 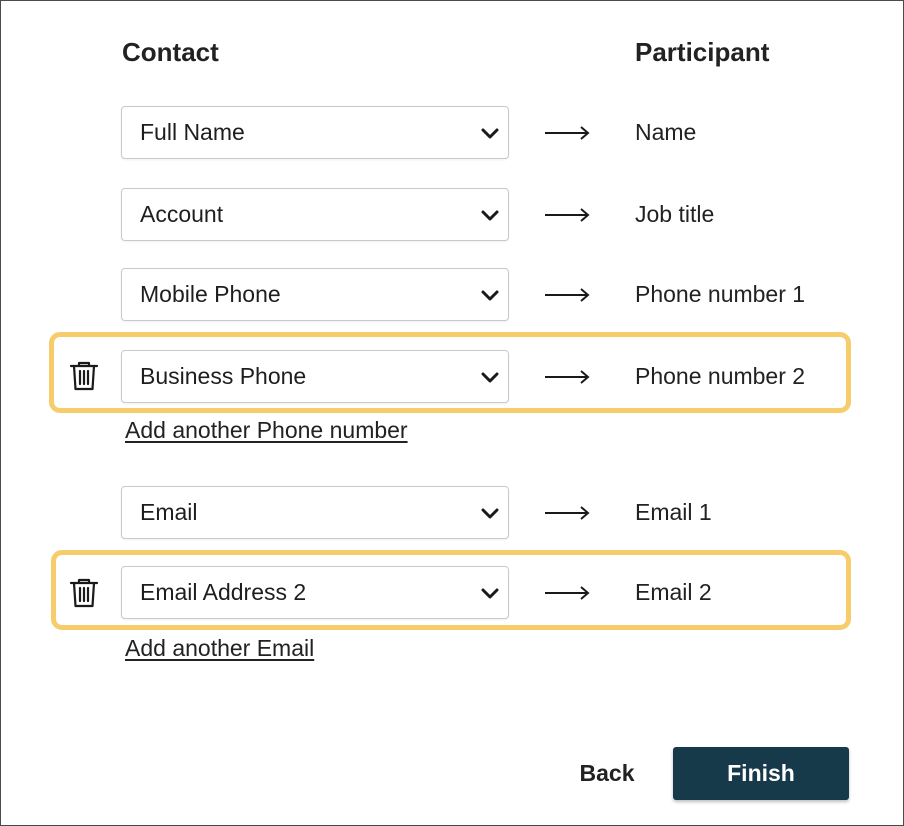 What do you see at coordinates (169, 512) in the screenshot?
I see `select-value: Email` at bounding box center [169, 512].